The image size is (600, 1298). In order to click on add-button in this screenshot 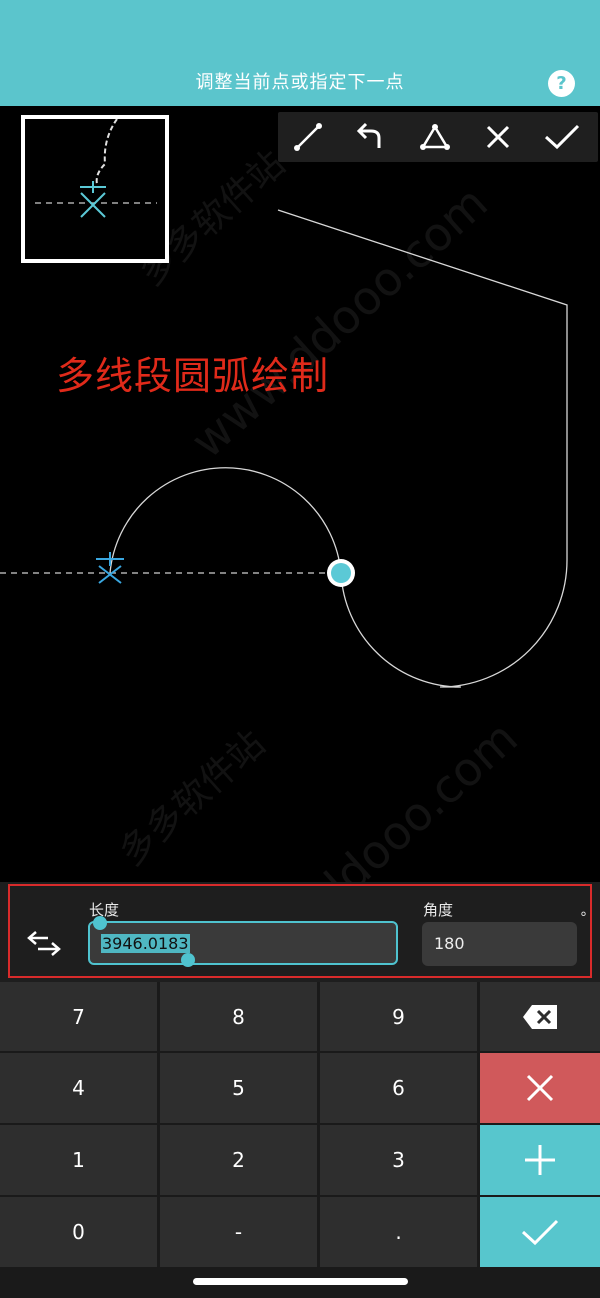, I will do `click(540, 1160)`.